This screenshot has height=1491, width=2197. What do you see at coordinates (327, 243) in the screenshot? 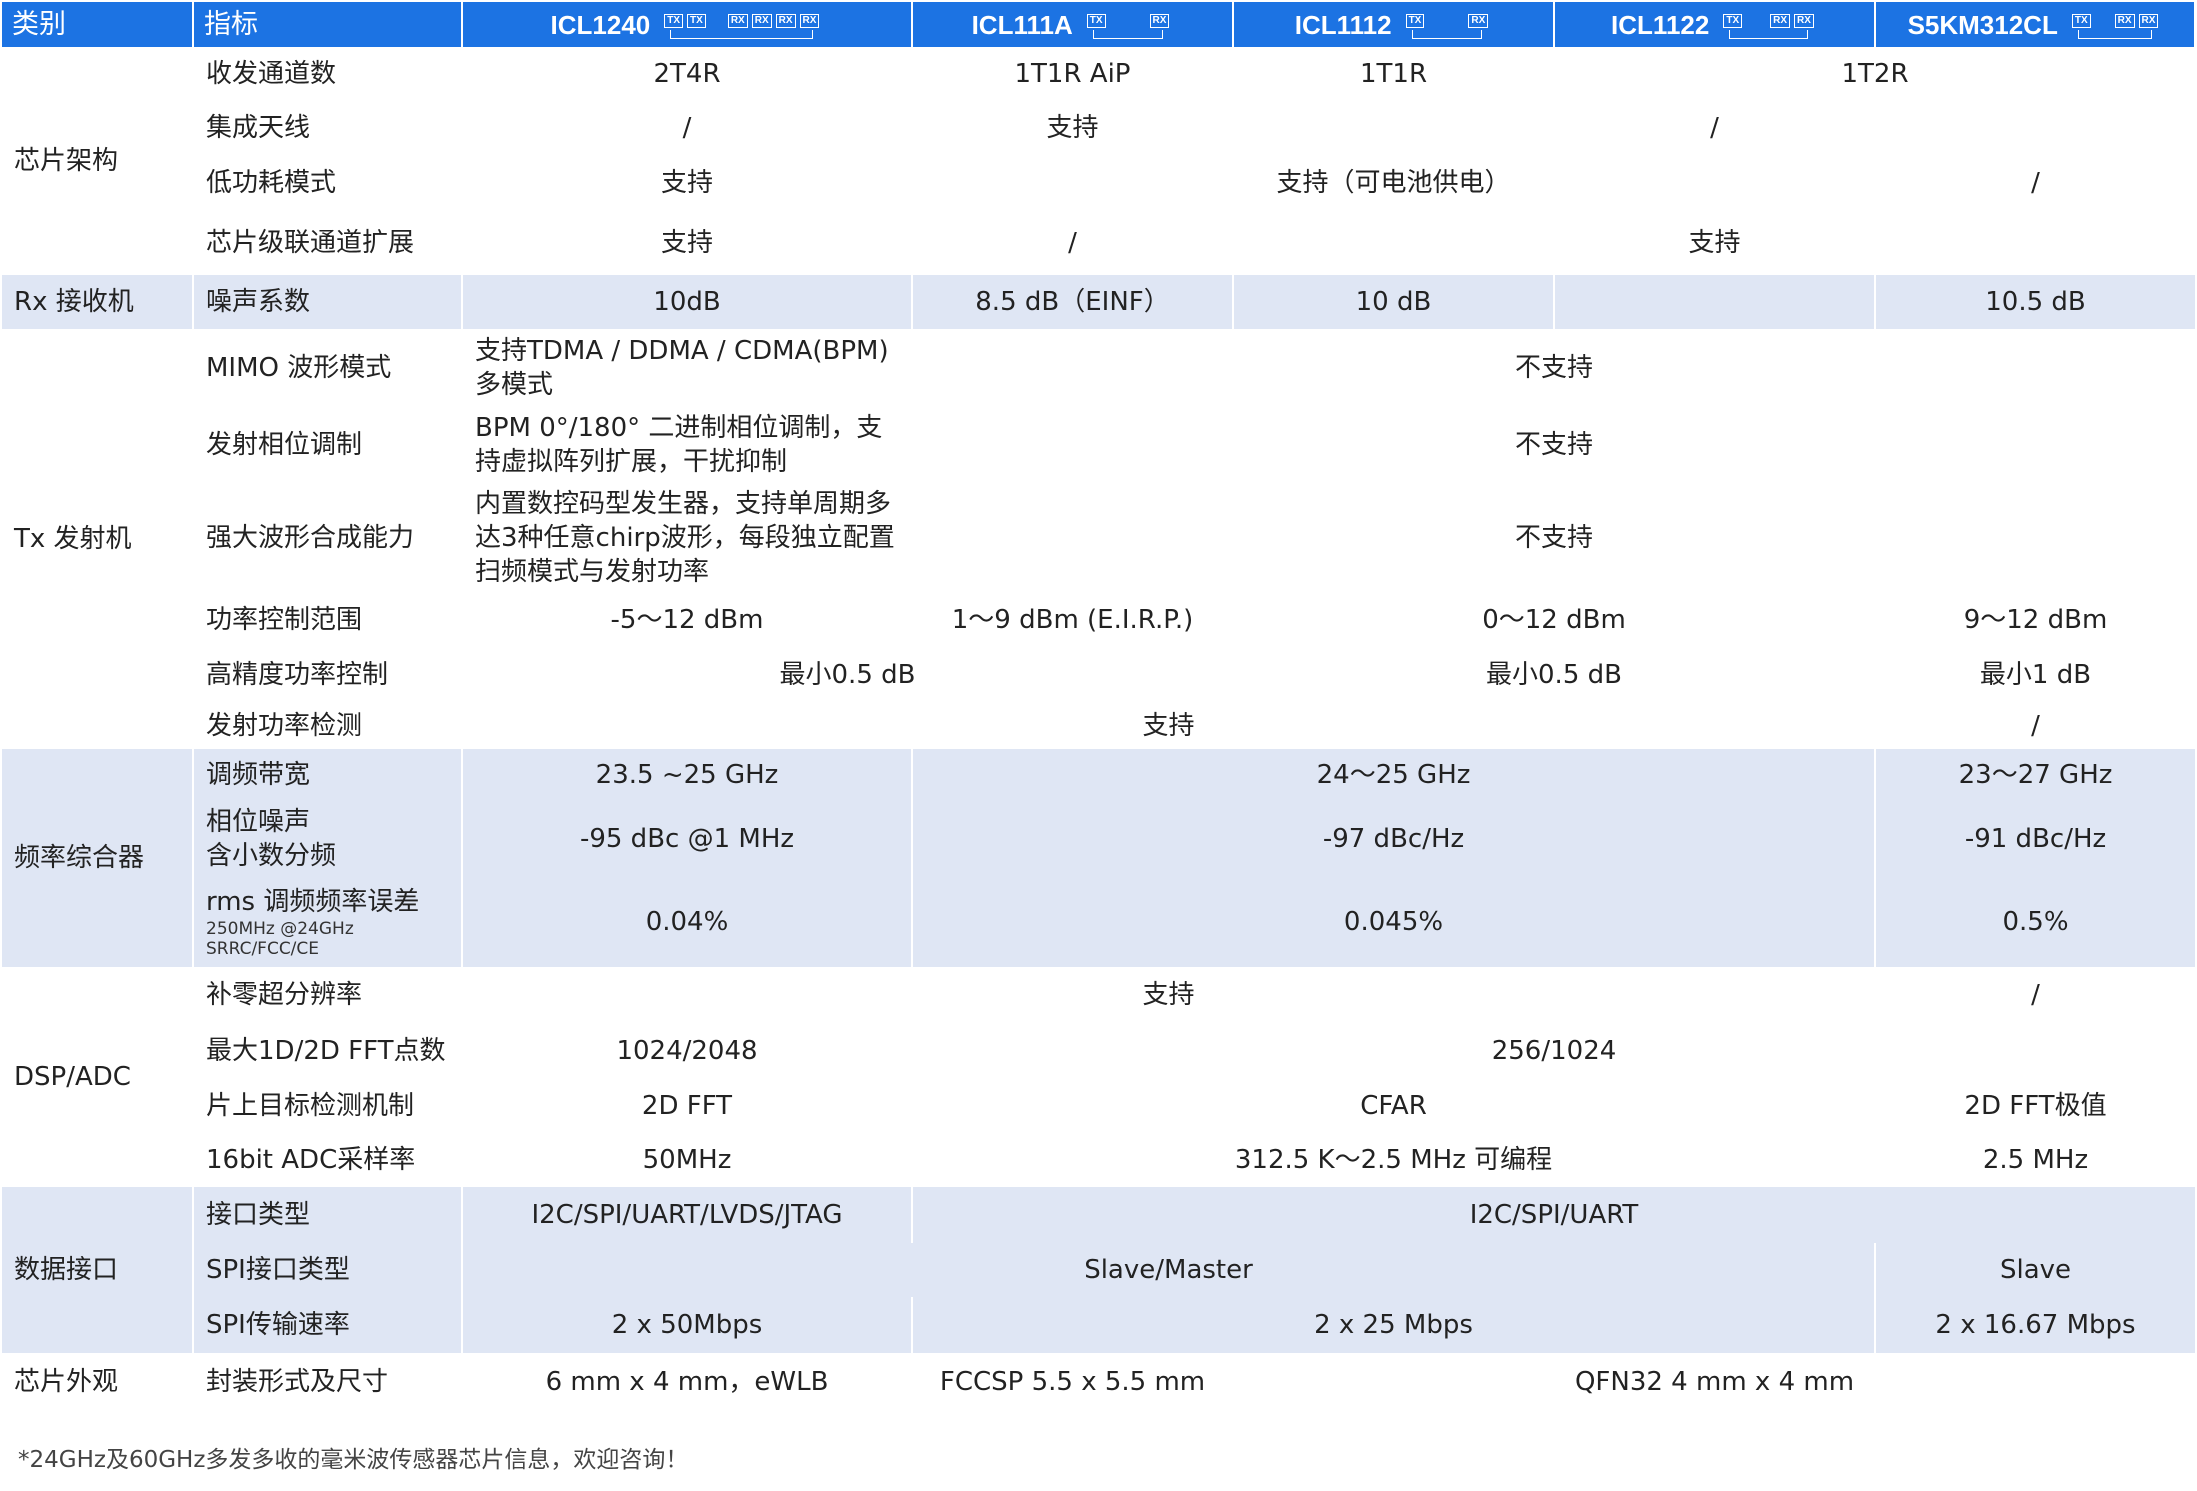
I see `indicator-cell: 芯片级联通道扩展` at bounding box center [327, 243].